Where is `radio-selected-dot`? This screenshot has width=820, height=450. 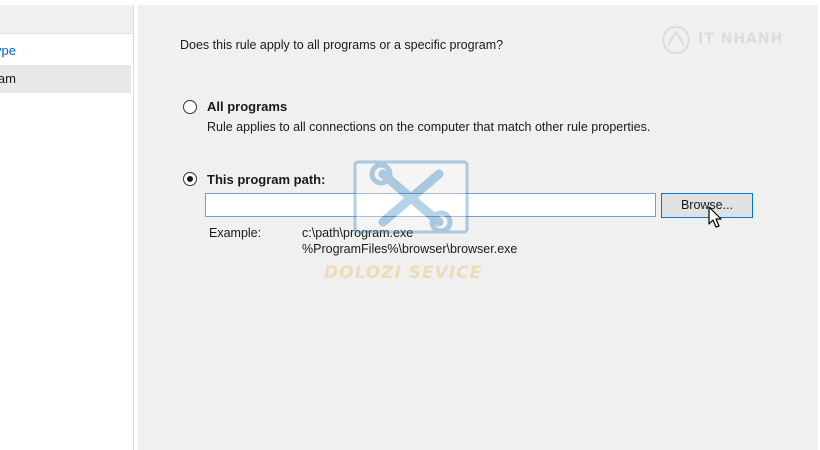
radio-selected-dot is located at coordinates (190, 179).